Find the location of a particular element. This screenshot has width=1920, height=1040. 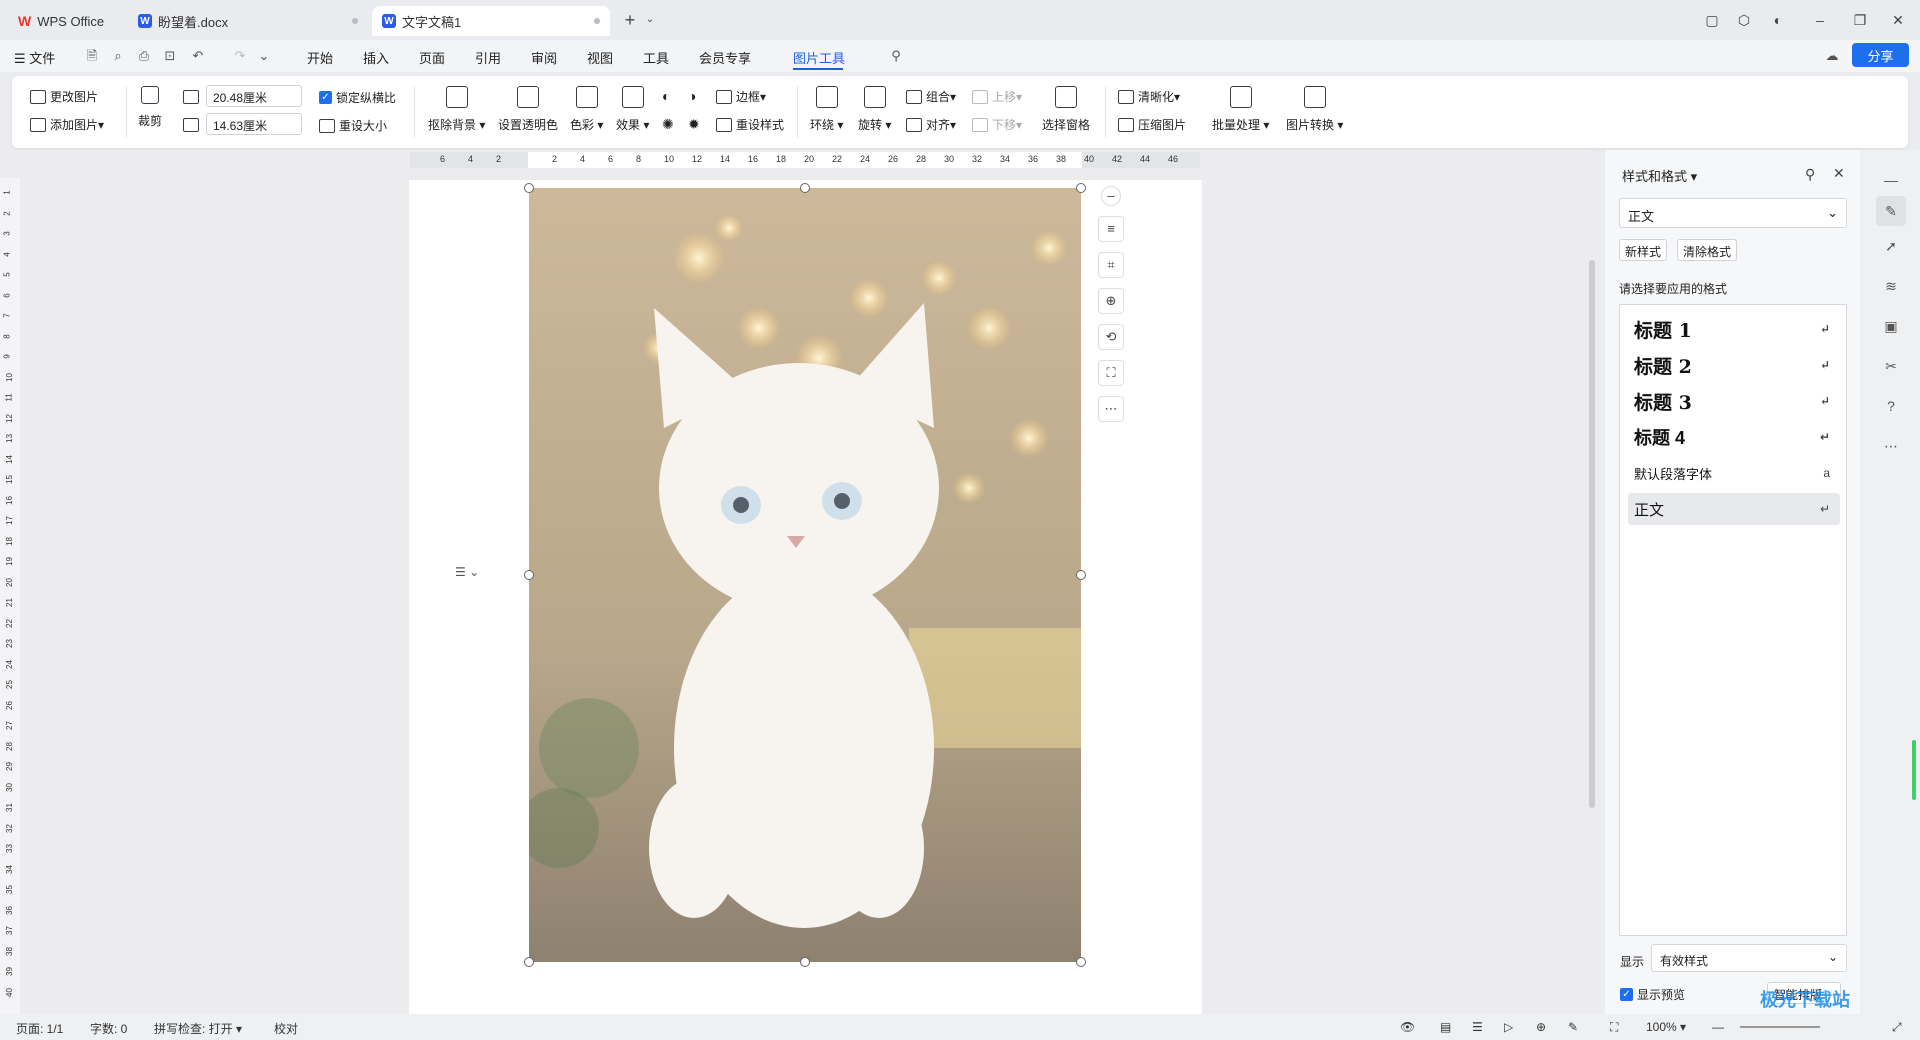

style-item-heading-2: 标题 2 ↵ is located at coordinates (1734, 365).